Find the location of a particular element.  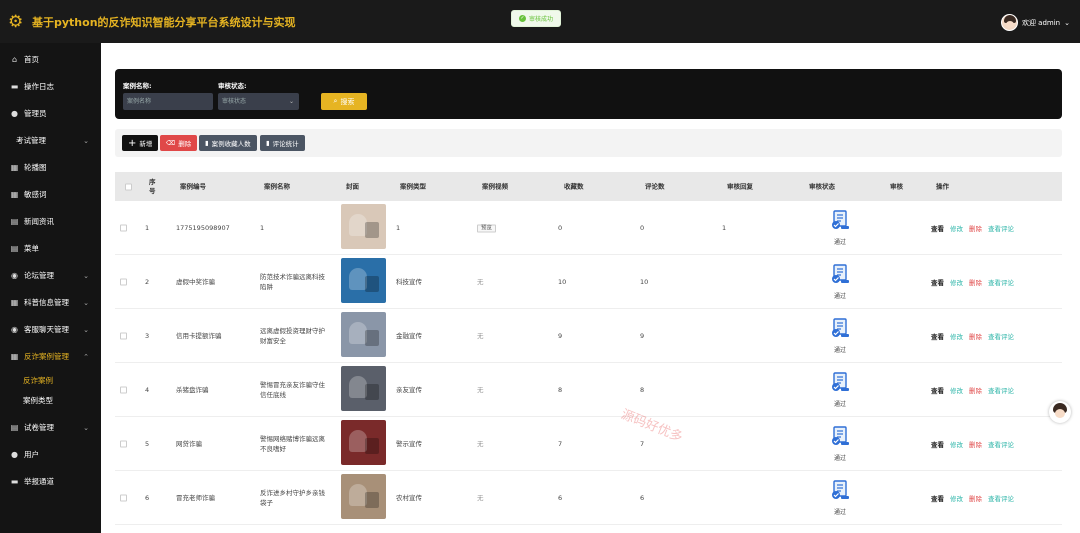

collect-stat-button: ▮ 案例收藏人数 is located at coordinates (228, 143).